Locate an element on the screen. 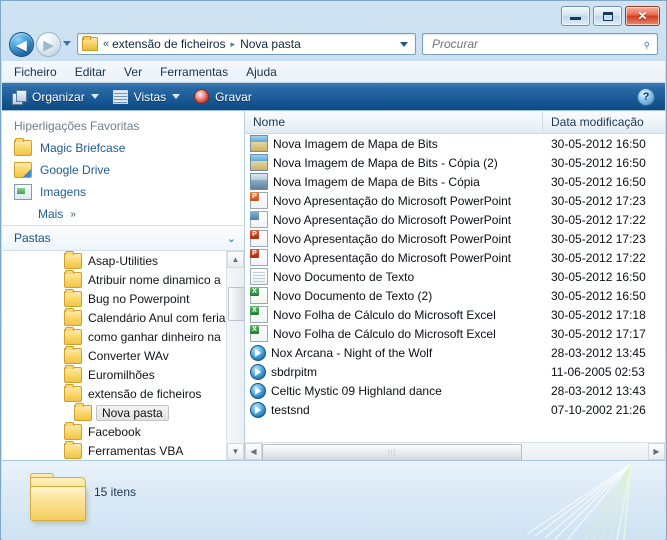 The image size is (667, 540). tree-item: Bug no Powerpoint is located at coordinates (114, 298).